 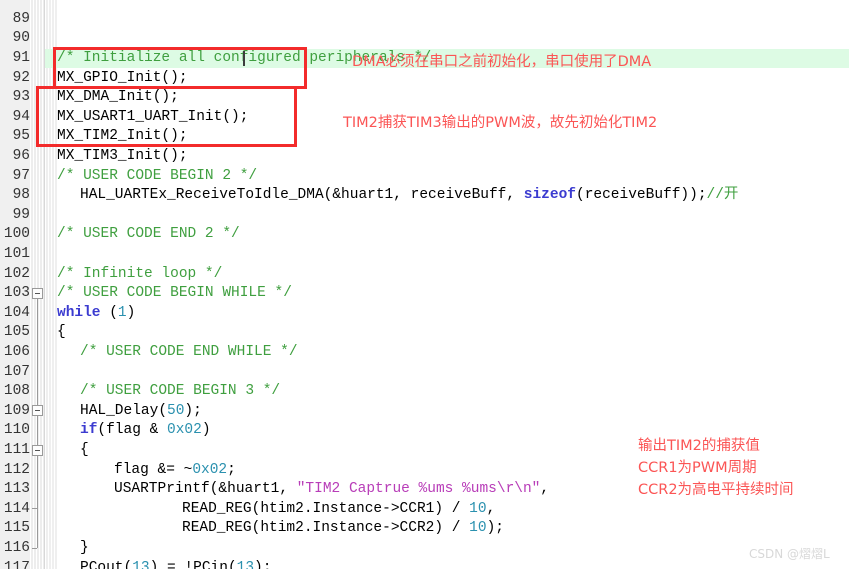 I want to click on line-content: /* Infinite loop */, so click(x=139, y=275).